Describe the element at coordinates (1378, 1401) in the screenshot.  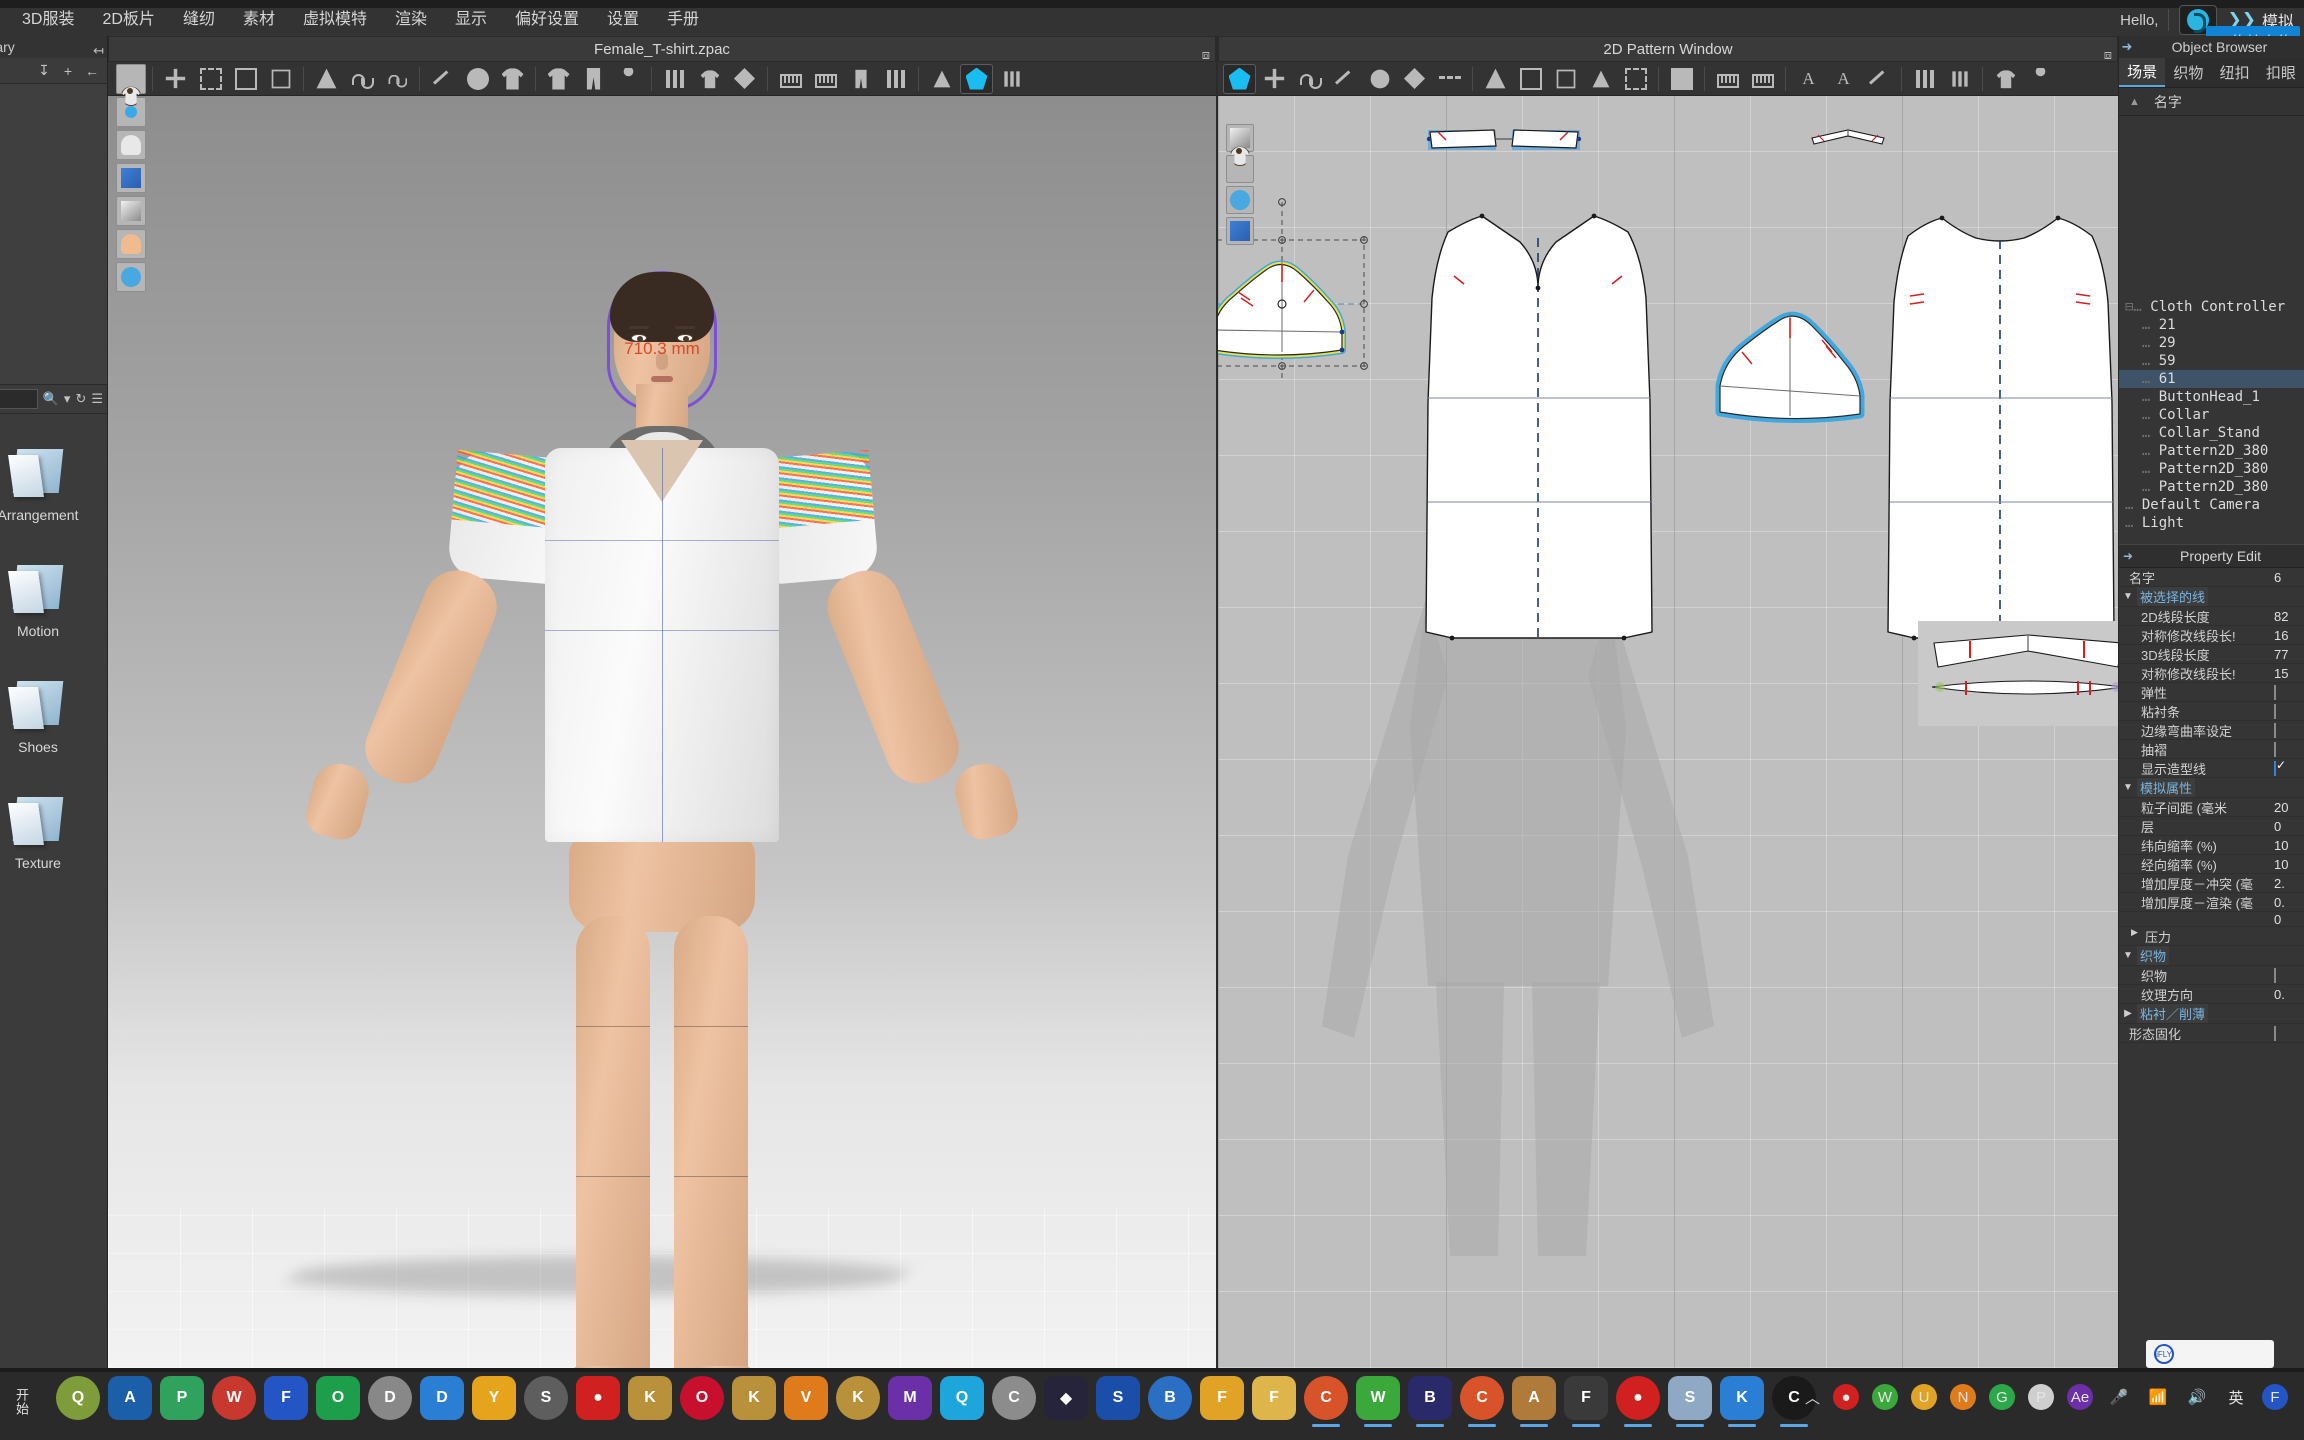
I see `app-wechat: W` at that location.